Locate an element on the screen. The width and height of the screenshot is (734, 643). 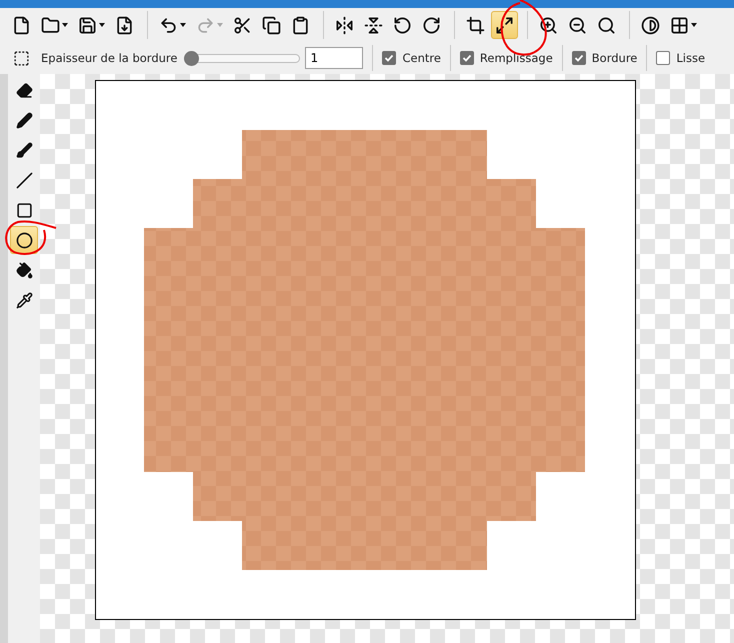
pencil-icon is located at coordinates (24, 120).